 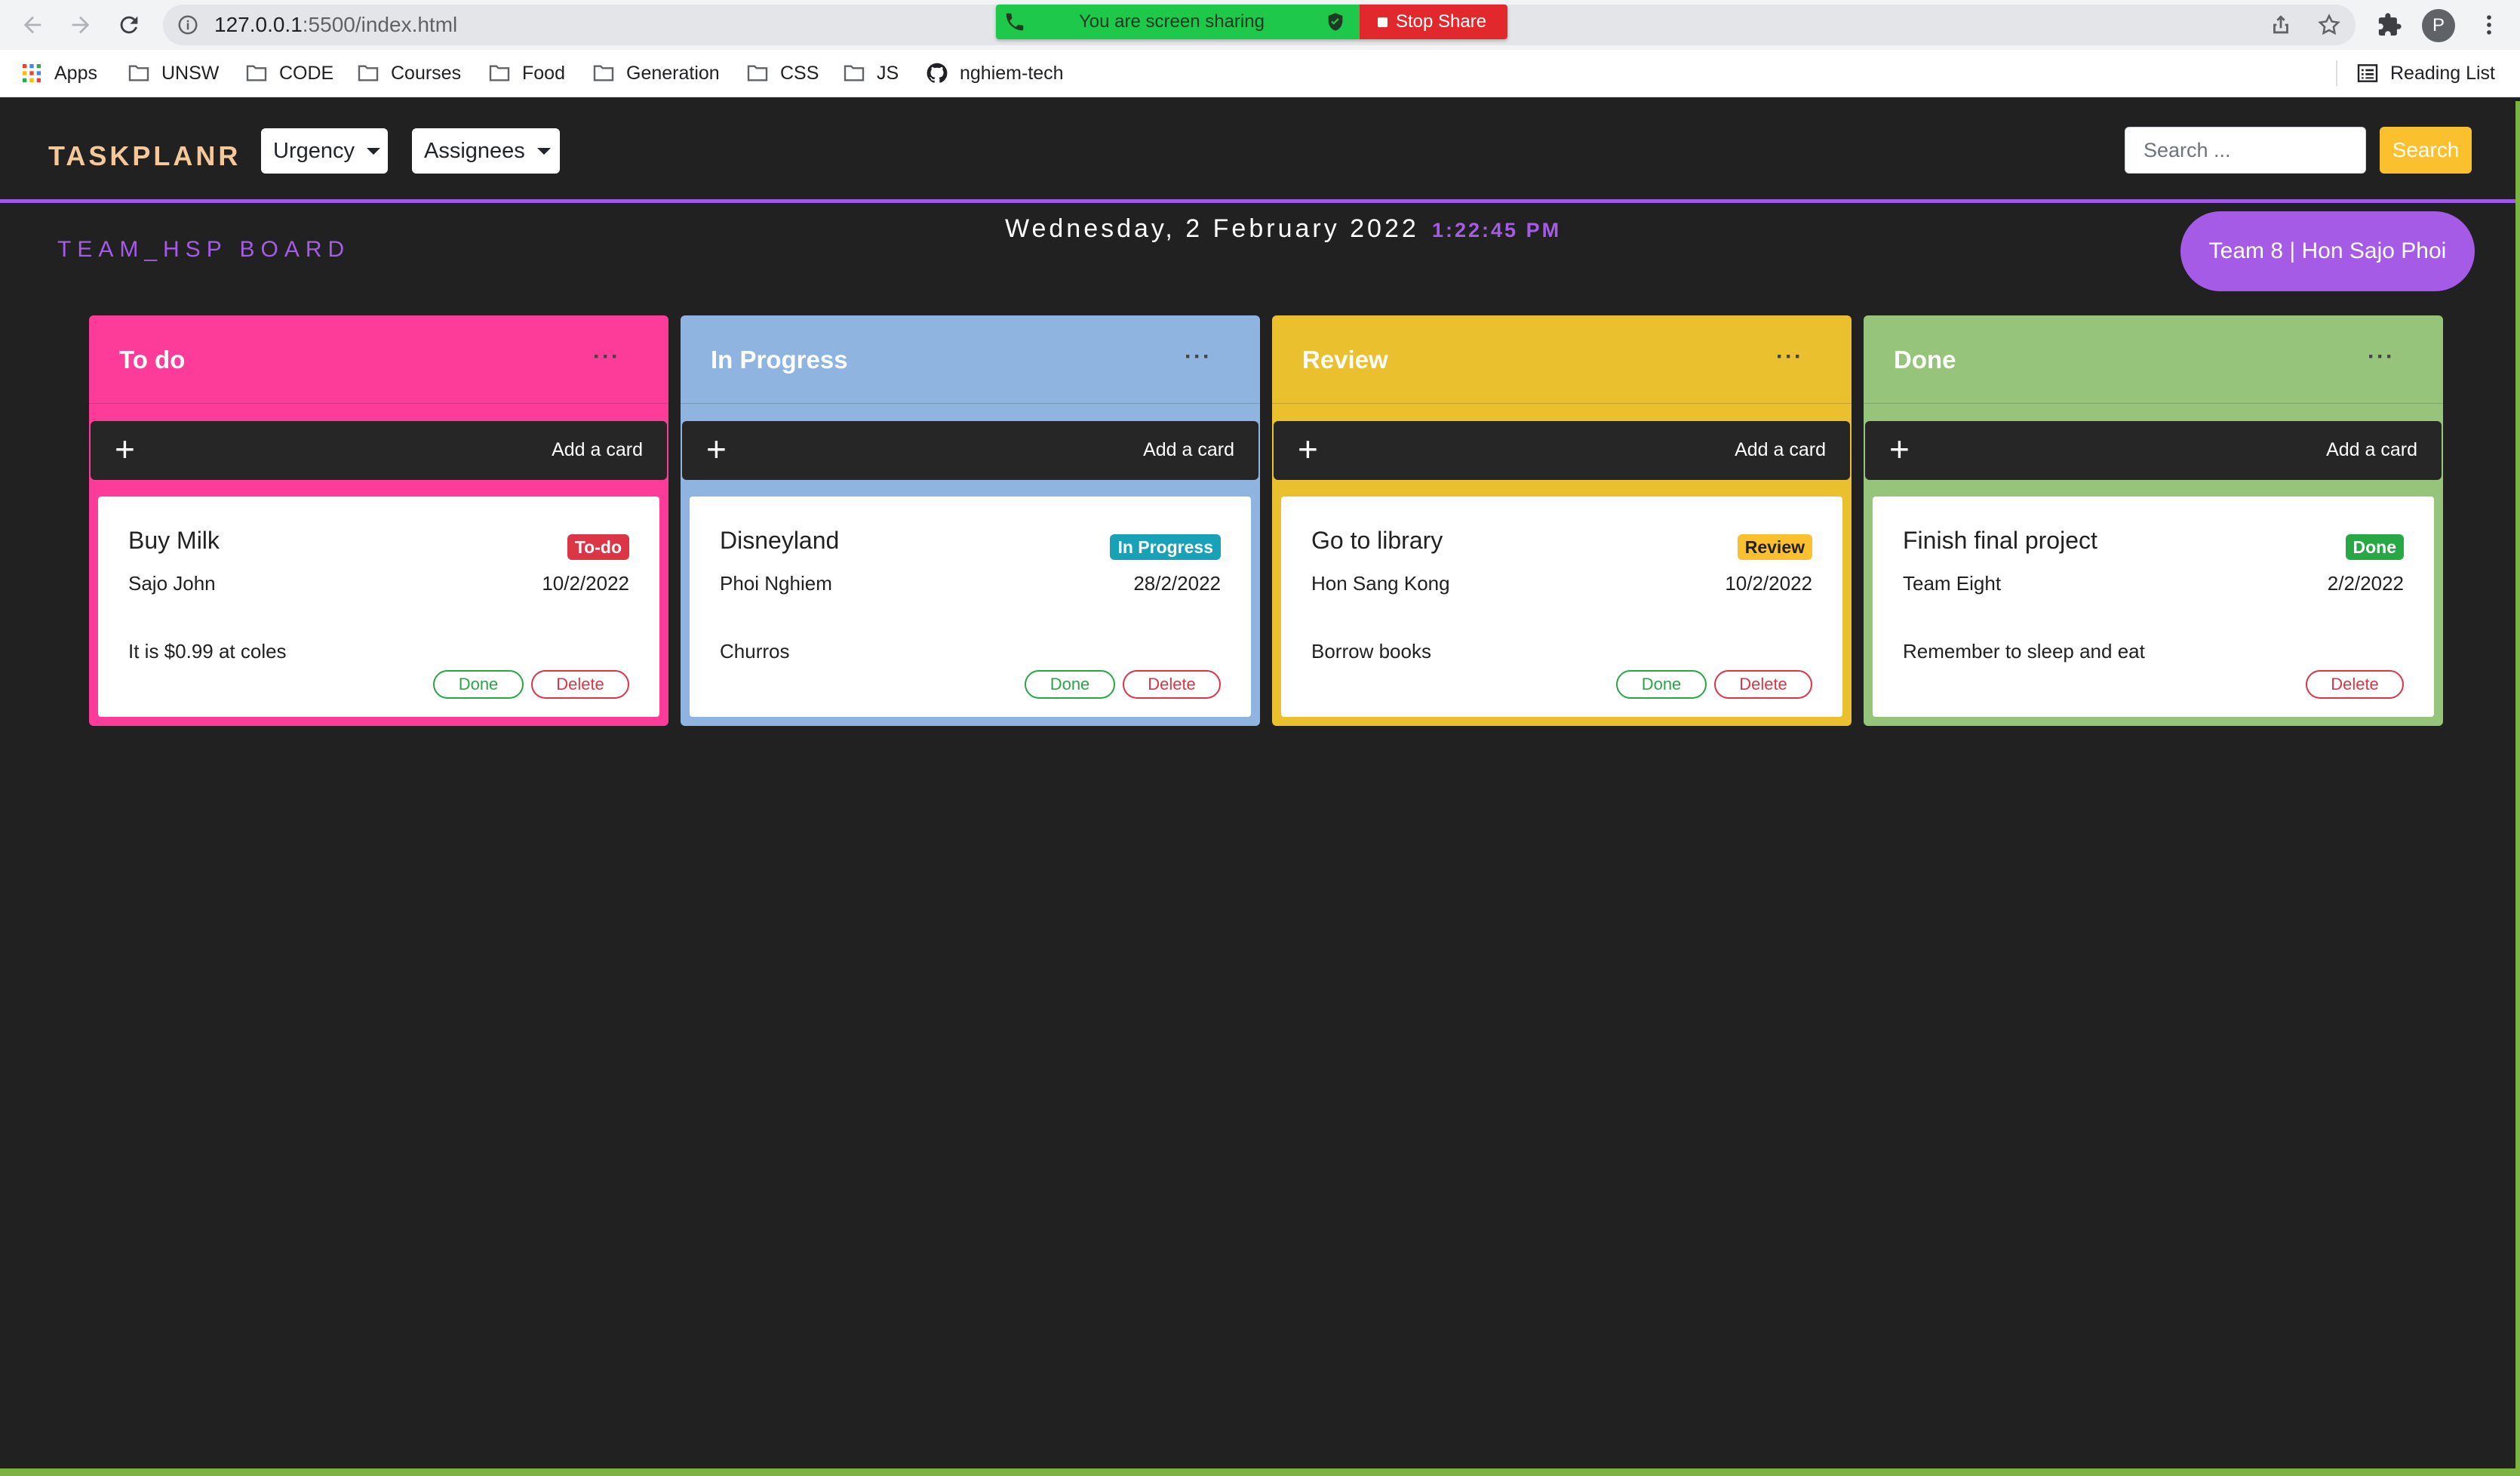 What do you see at coordinates (174, 540) in the screenshot?
I see `card-title: Buy Milk` at bounding box center [174, 540].